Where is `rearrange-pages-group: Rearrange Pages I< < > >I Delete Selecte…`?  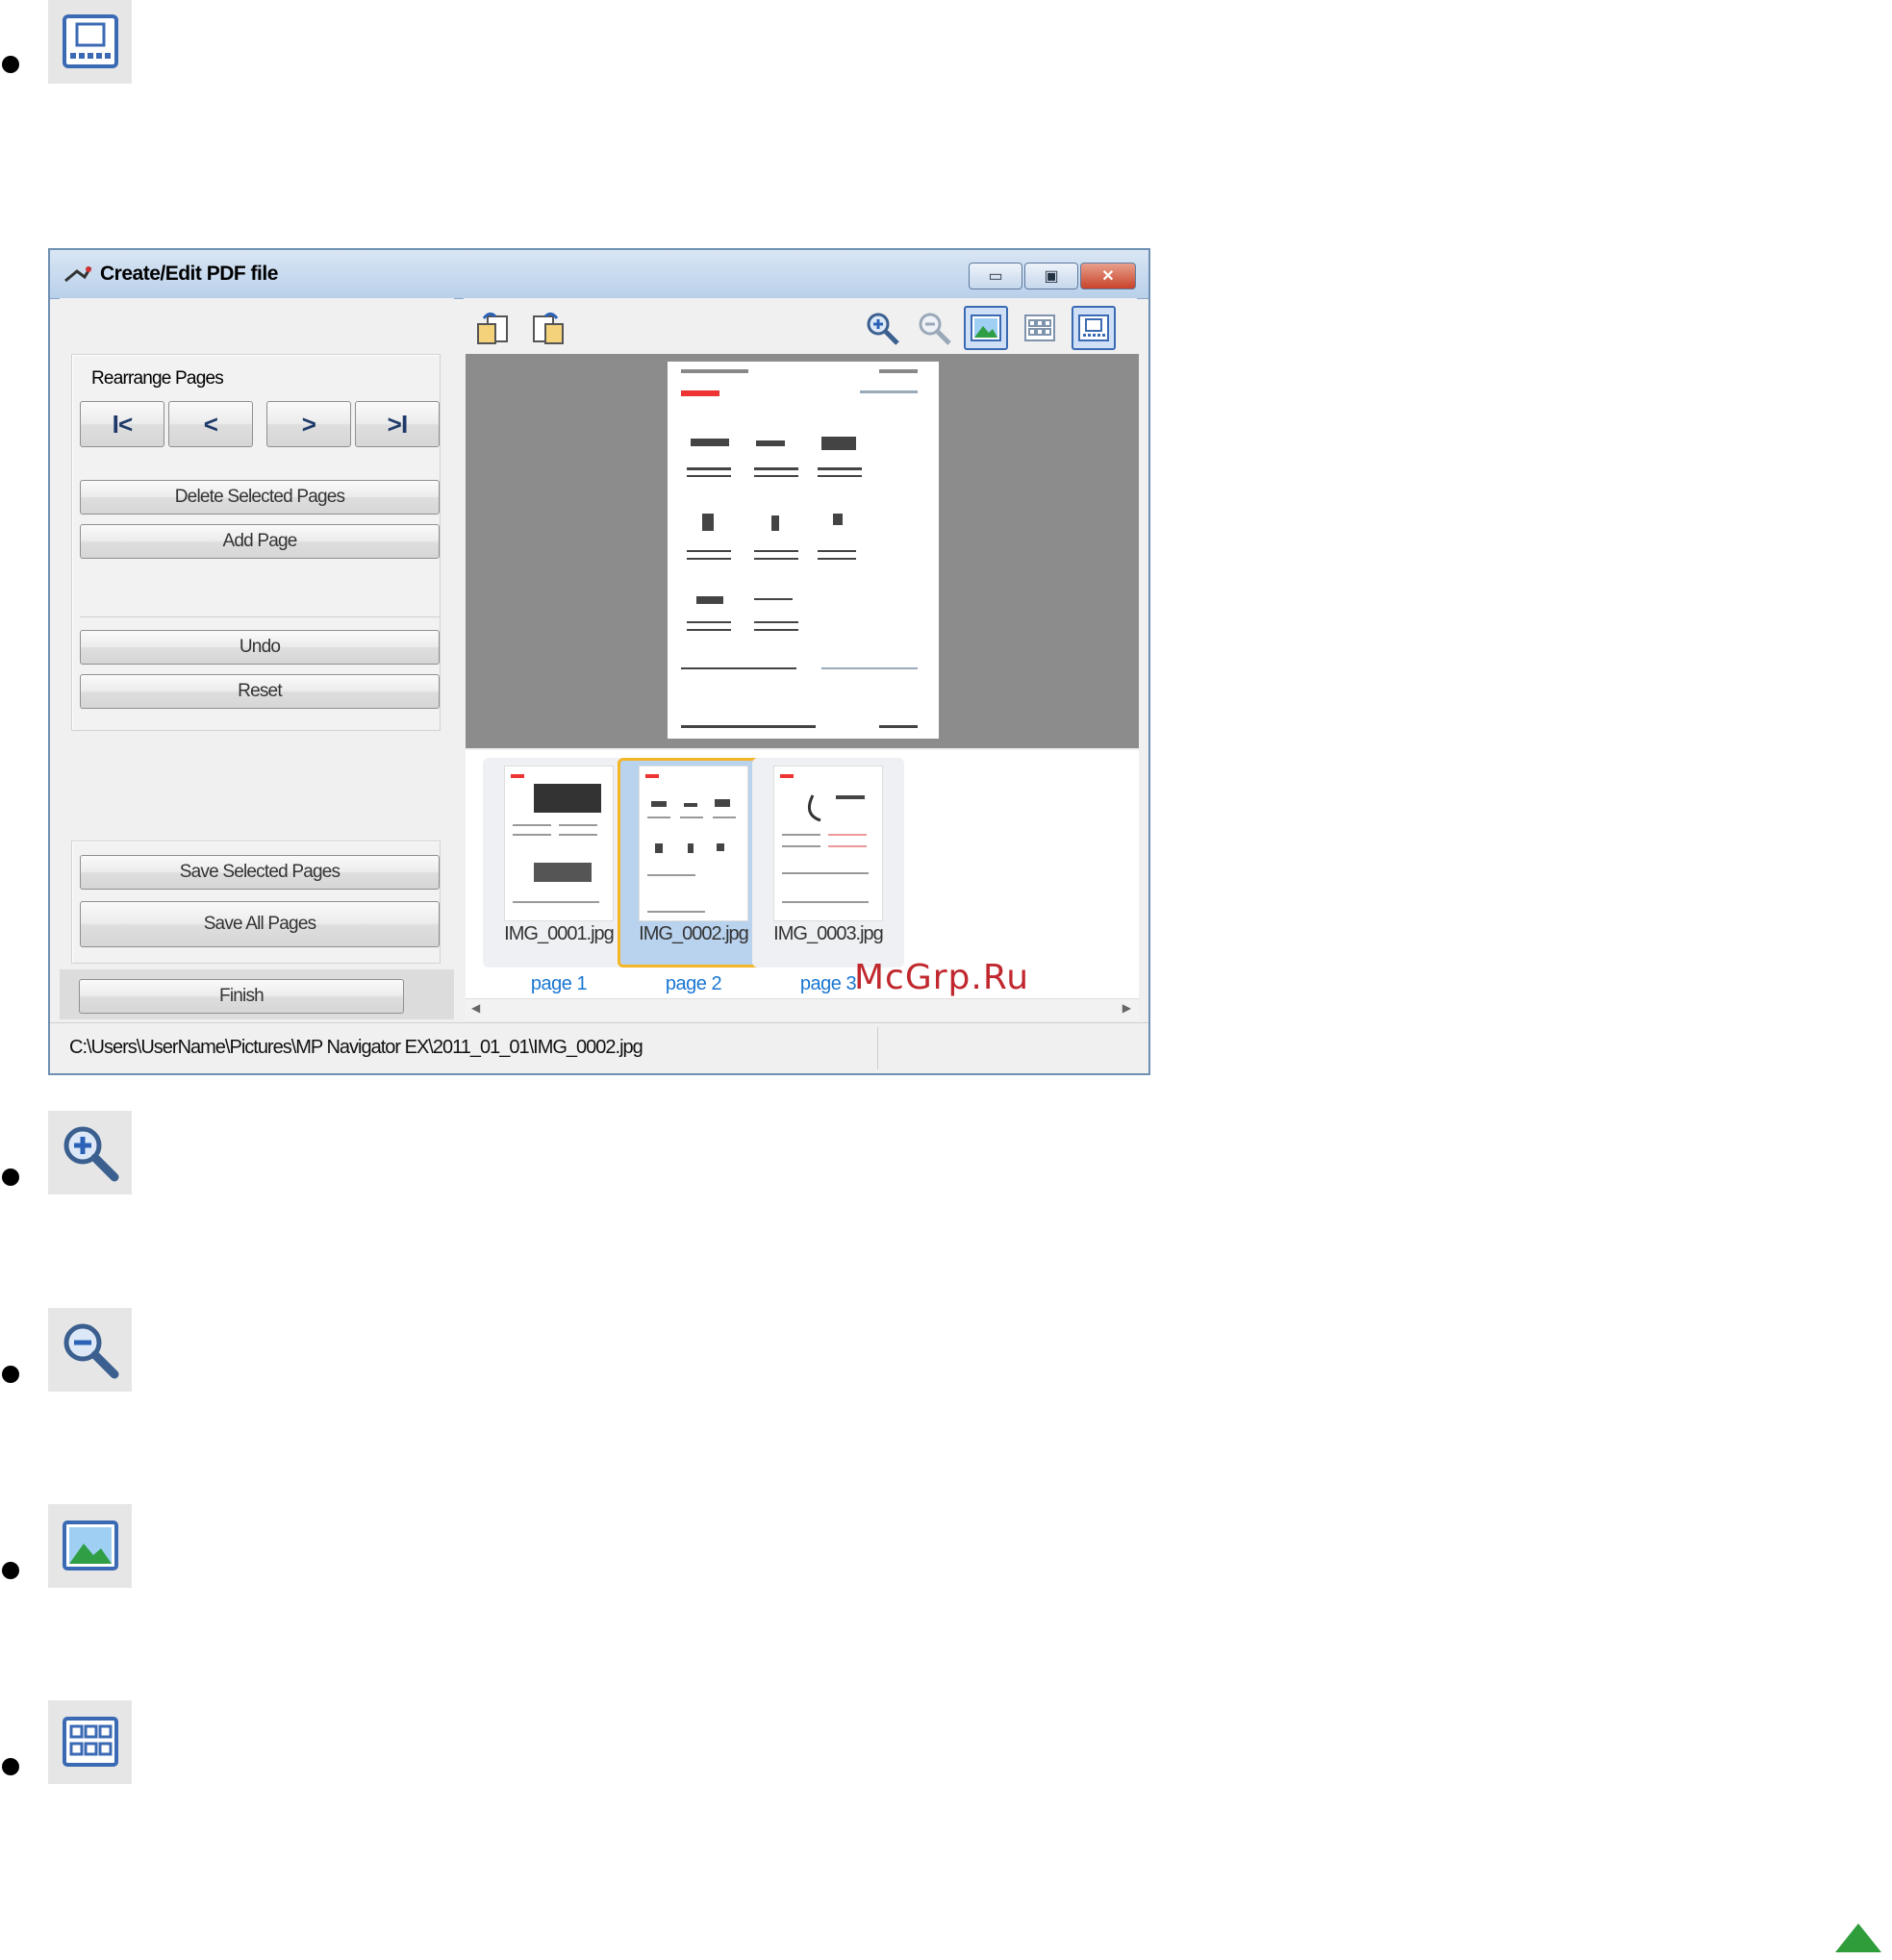
rearrange-pages-group: Rearrange Pages I< < > >I Delete Selecte… is located at coordinates (256, 542).